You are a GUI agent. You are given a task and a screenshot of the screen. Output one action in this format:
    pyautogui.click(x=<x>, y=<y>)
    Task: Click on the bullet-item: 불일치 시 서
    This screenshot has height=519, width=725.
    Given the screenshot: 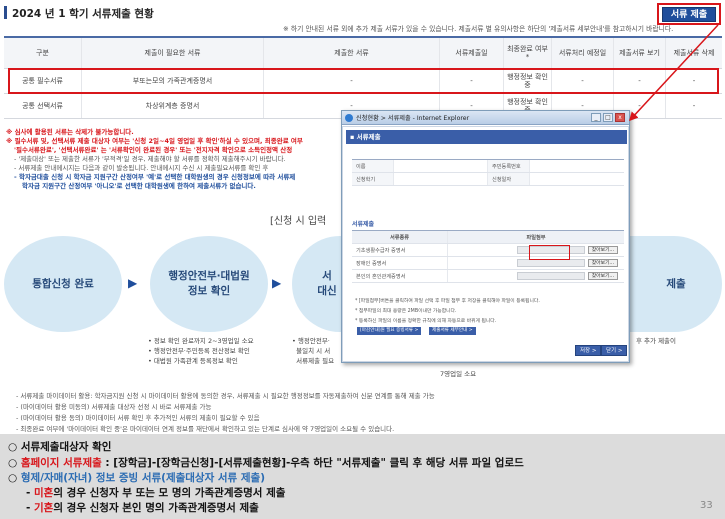 What is the action you would take?
    pyautogui.click(x=313, y=351)
    